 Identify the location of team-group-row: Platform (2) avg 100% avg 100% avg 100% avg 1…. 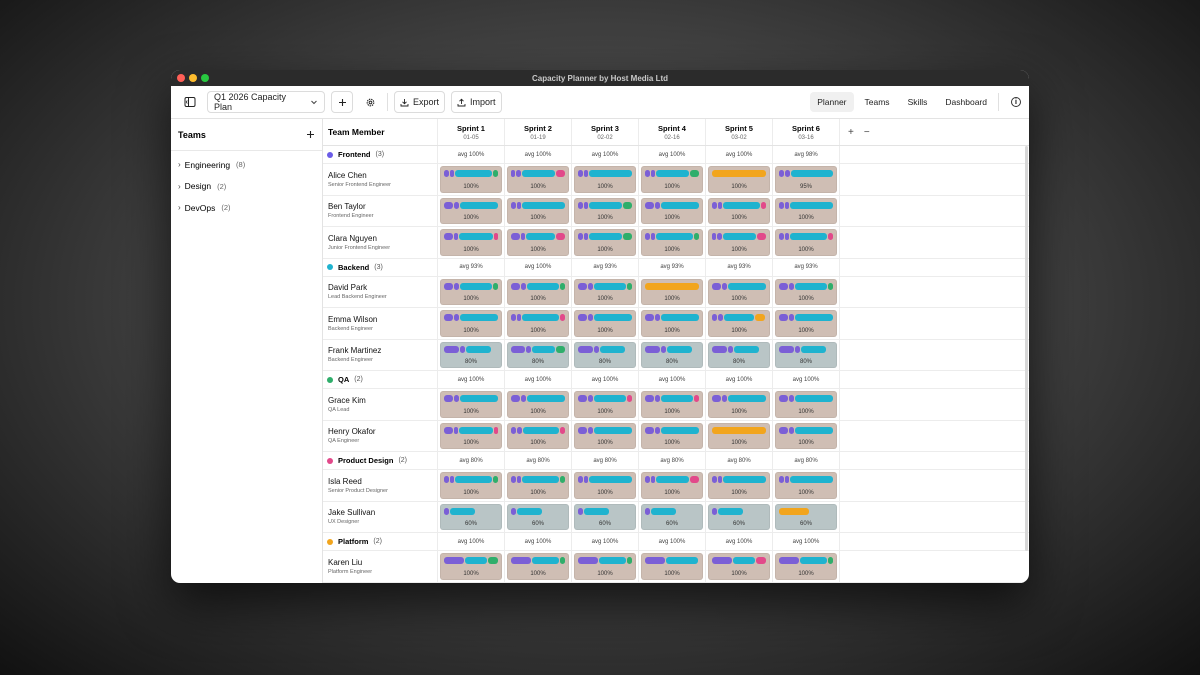
(676, 542).